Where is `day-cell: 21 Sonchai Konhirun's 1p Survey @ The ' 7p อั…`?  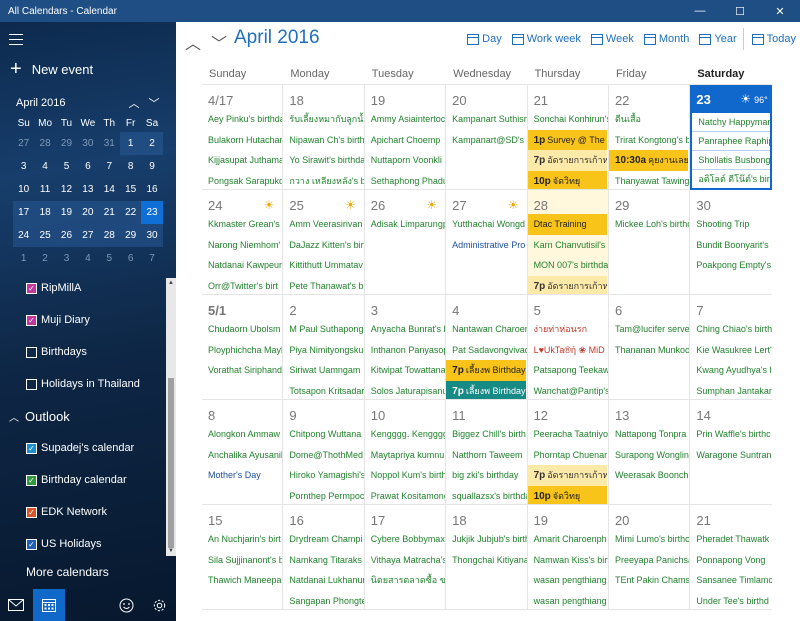
day-cell: 21 Sonchai Konhirun's 1p Survey @ The ' 7p อั… is located at coordinates (568, 137).